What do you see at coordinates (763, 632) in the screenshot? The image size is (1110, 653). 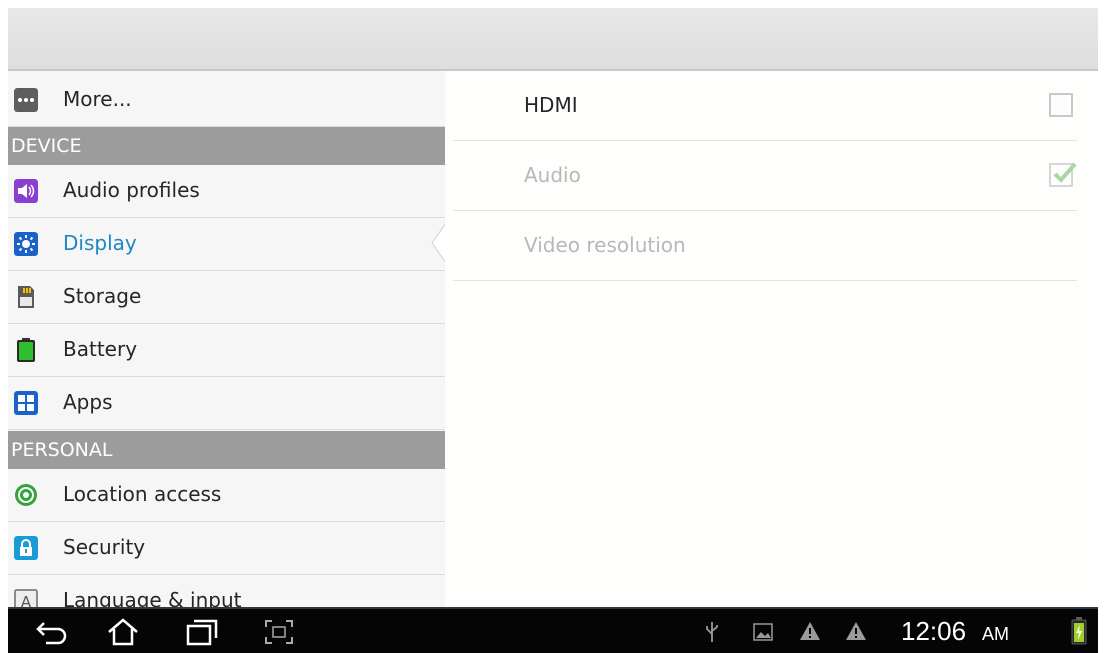 I see `image-icon` at bounding box center [763, 632].